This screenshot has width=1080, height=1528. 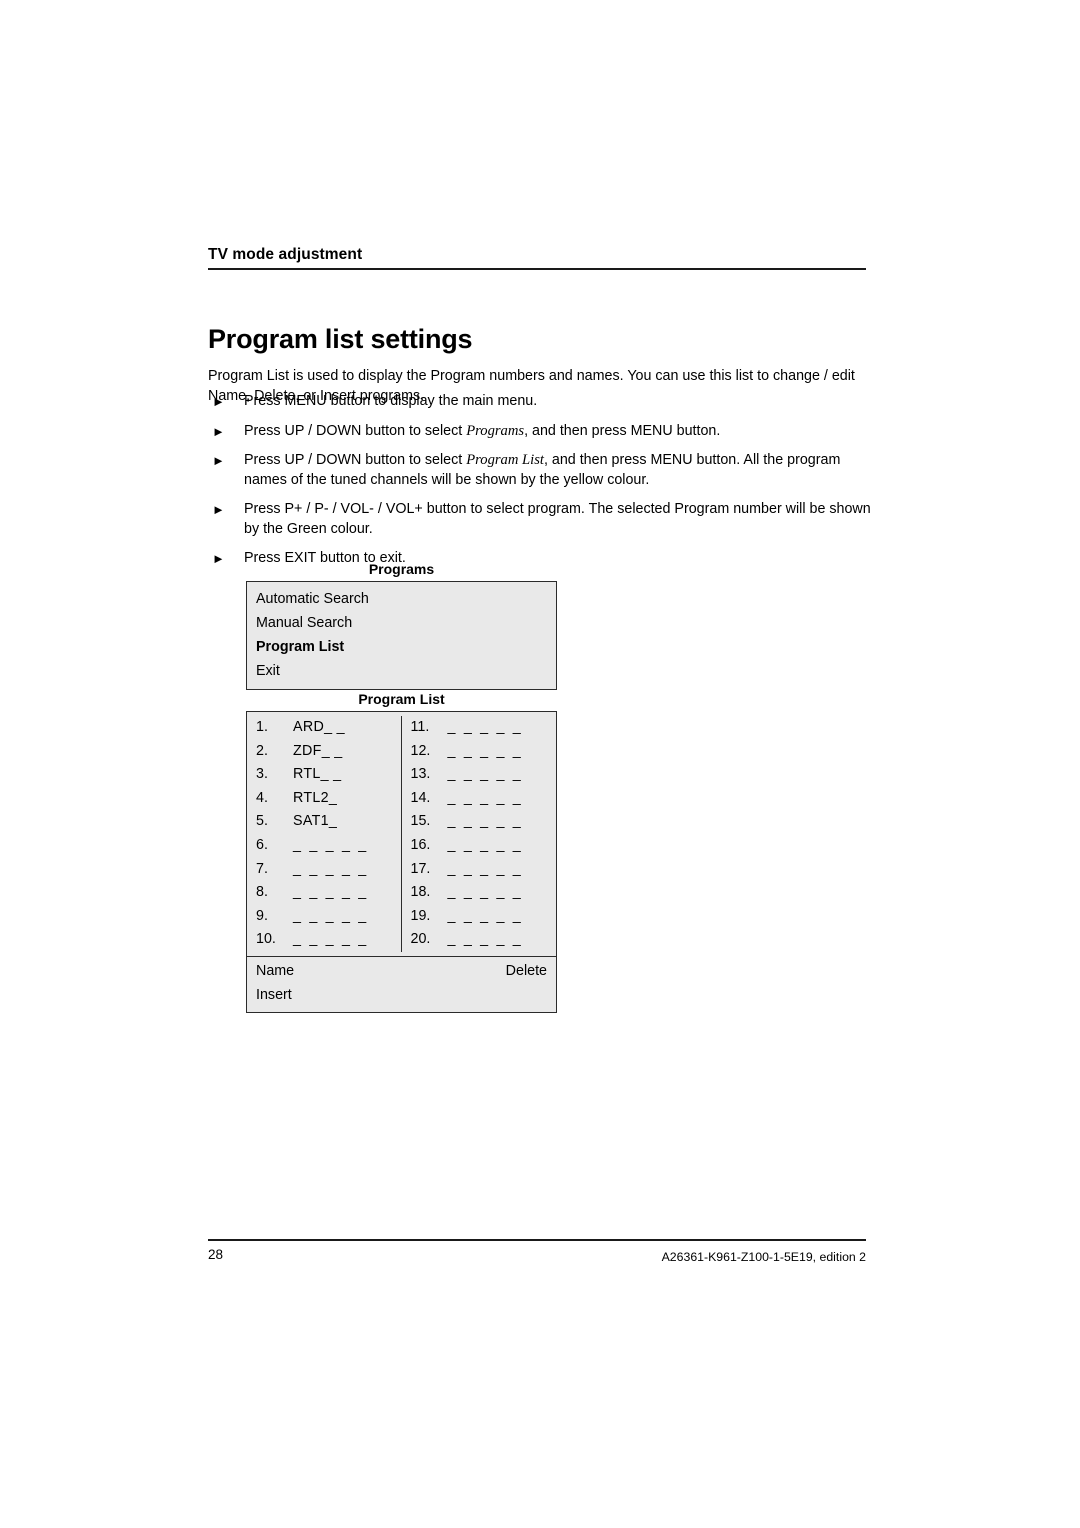 I want to click on footer-document-code: A26361-K961-Z100-1-5E19, edition 2, so click(x=763, y=1257).